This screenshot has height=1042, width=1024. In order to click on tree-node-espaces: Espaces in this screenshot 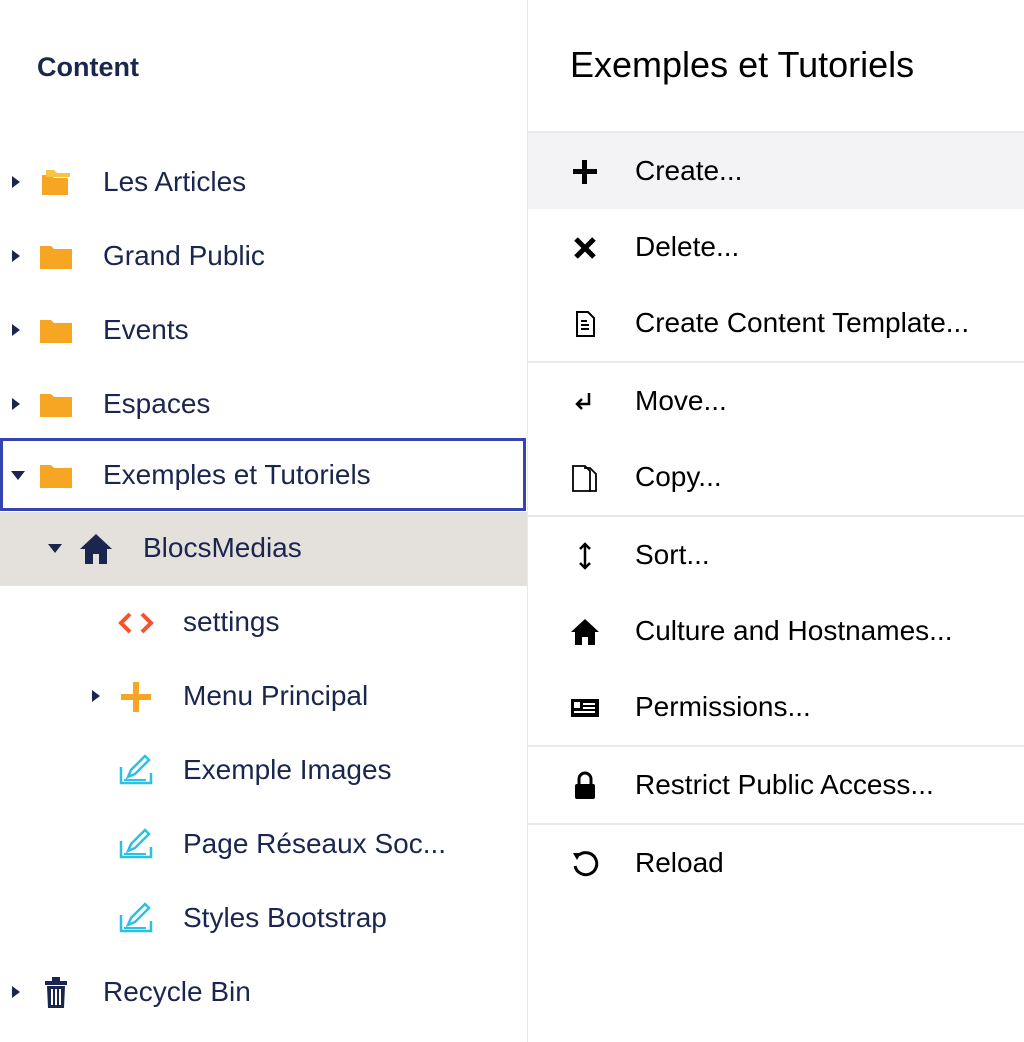, I will do `click(263, 405)`.